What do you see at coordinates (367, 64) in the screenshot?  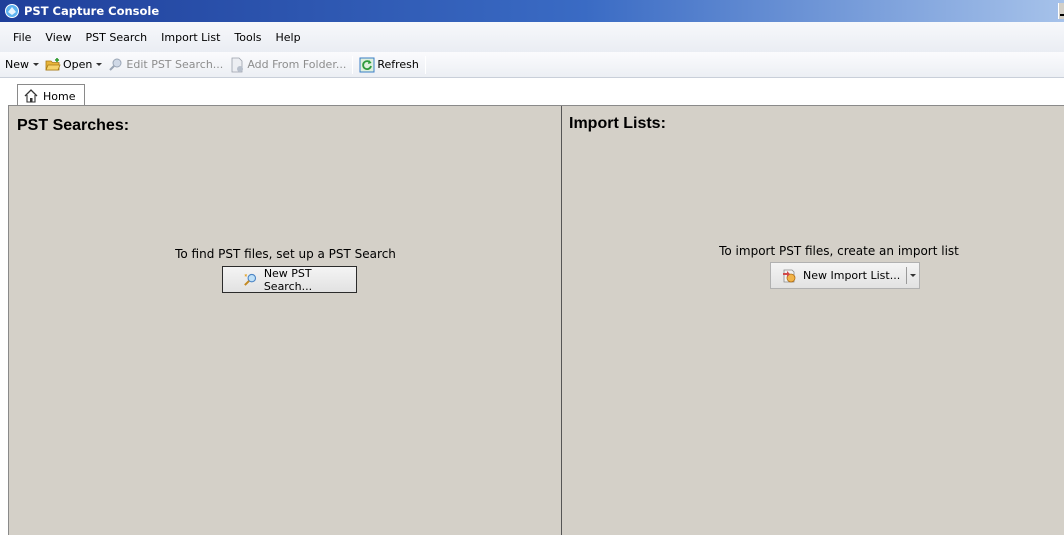 I see `refresh-icon` at bounding box center [367, 64].